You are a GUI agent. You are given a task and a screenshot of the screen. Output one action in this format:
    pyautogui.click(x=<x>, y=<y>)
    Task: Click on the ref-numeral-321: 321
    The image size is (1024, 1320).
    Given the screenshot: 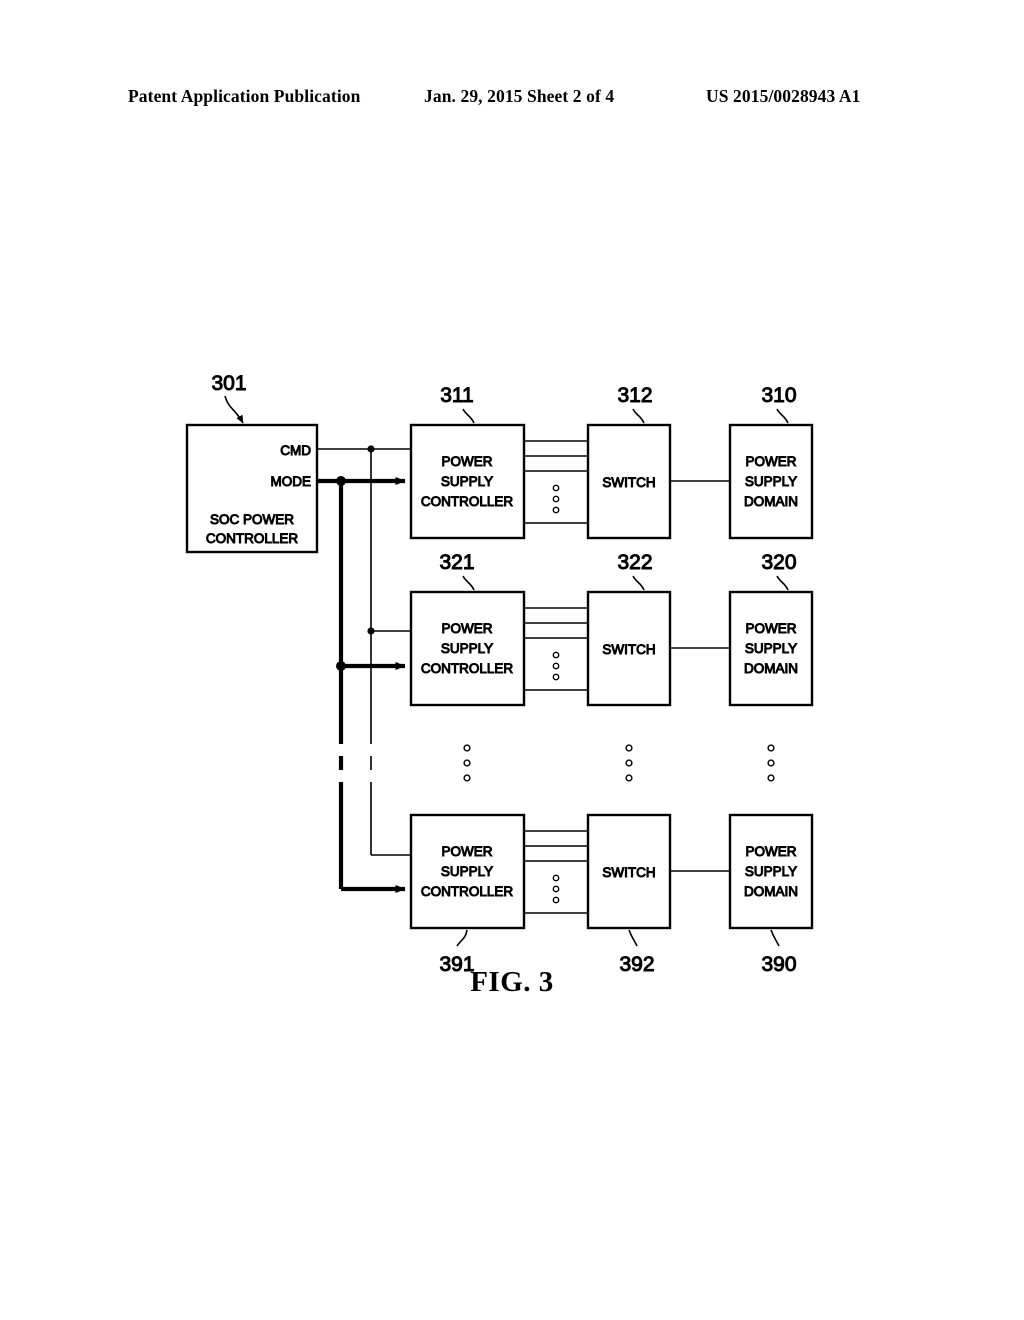 What is the action you would take?
    pyautogui.click(x=456, y=562)
    